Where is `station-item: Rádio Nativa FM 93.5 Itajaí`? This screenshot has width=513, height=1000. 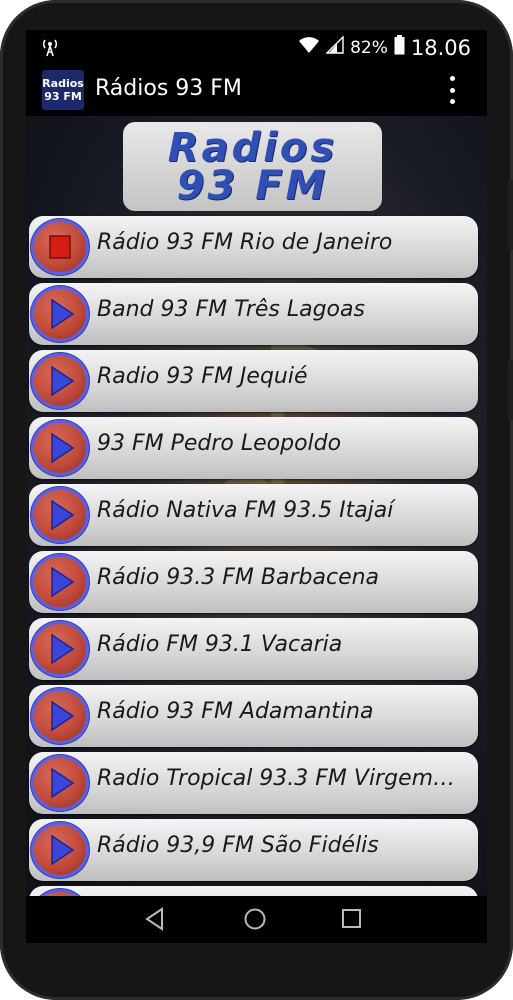
station-item: Rádio Nativa FM 93.5 Itajaí is located at coordinates (253, 515).